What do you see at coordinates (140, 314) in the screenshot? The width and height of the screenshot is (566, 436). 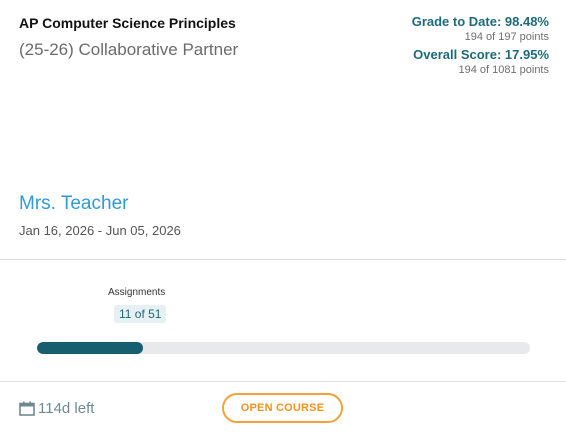 I see `assignments-count-badge: 11 of 51` at bounding box center [140, 314].